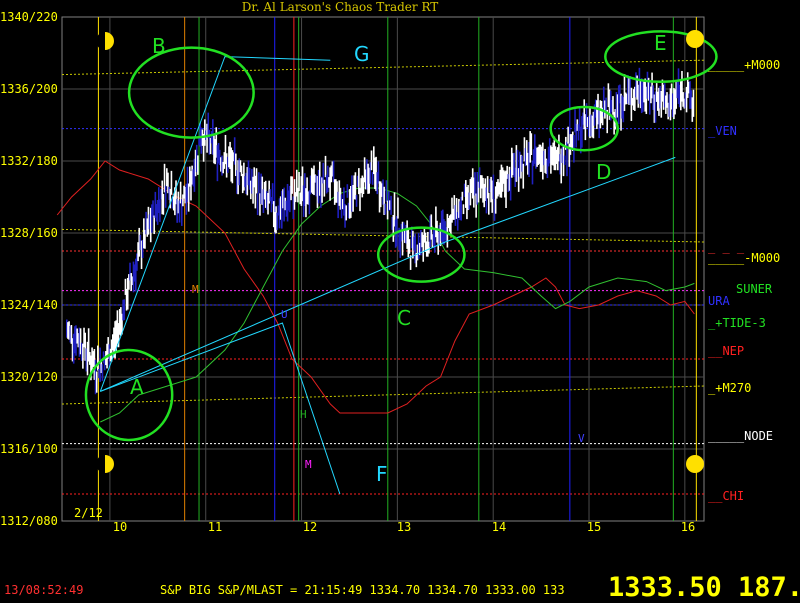  Describe the element at coordinates (604, 172) in the screenshot. I see `annotation-d: D` at that location.